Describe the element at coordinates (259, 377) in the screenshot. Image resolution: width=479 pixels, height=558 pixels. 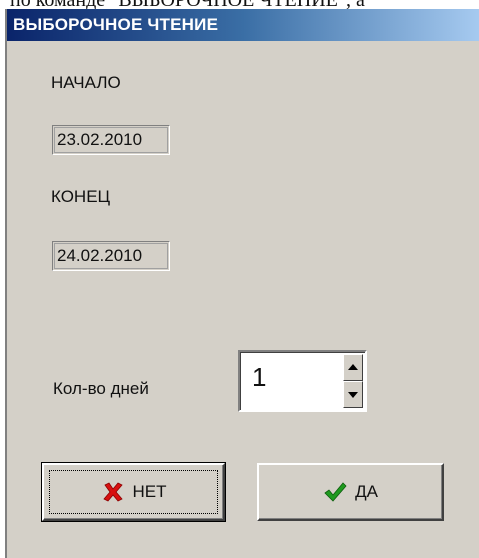
I see `days-count-value: 1` at that location.